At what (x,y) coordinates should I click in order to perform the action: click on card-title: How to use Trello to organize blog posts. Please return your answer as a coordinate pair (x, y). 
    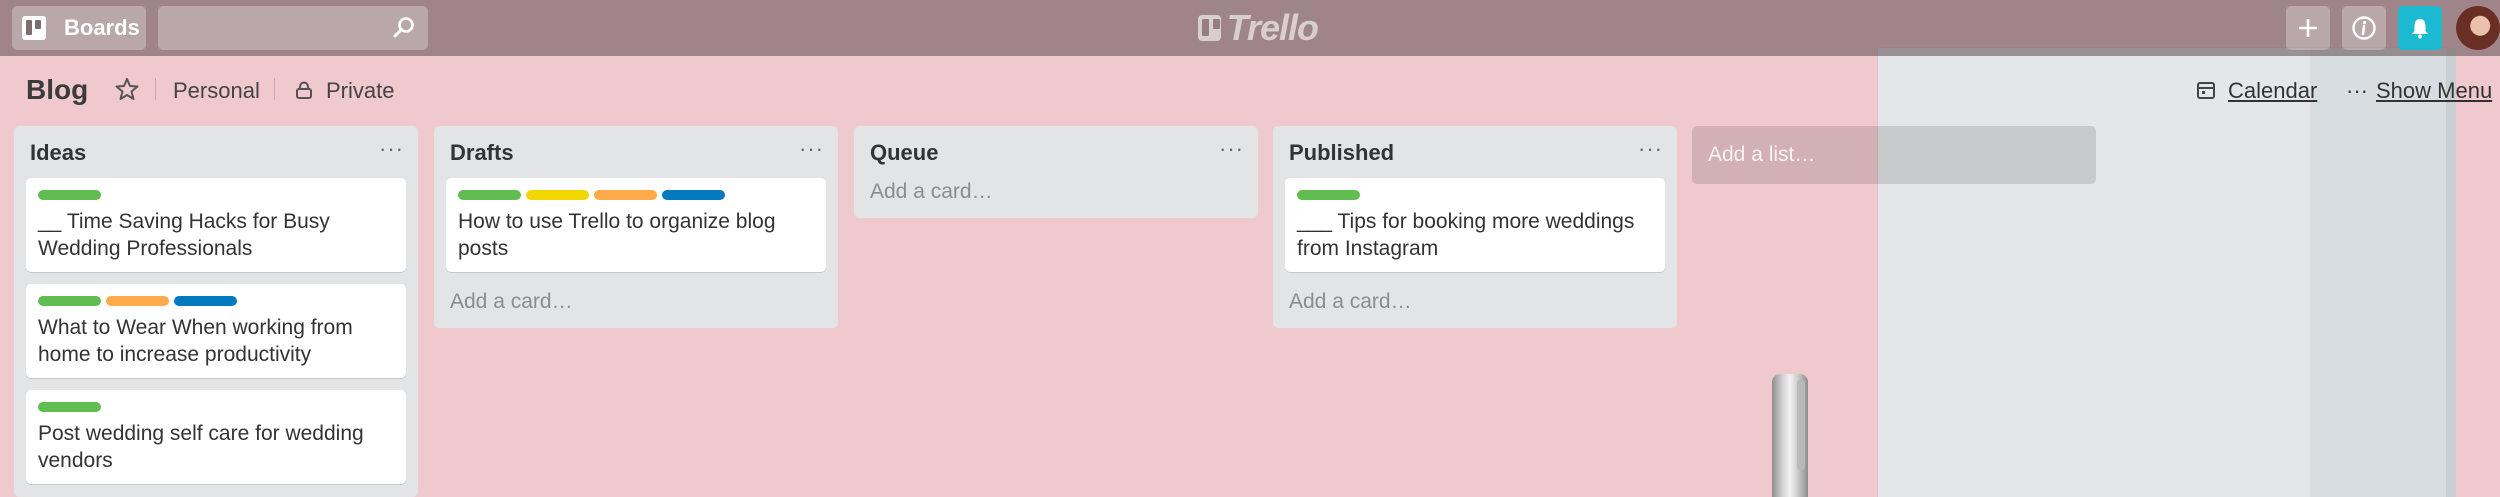
    Looking at the image, I should click on (617, 235).